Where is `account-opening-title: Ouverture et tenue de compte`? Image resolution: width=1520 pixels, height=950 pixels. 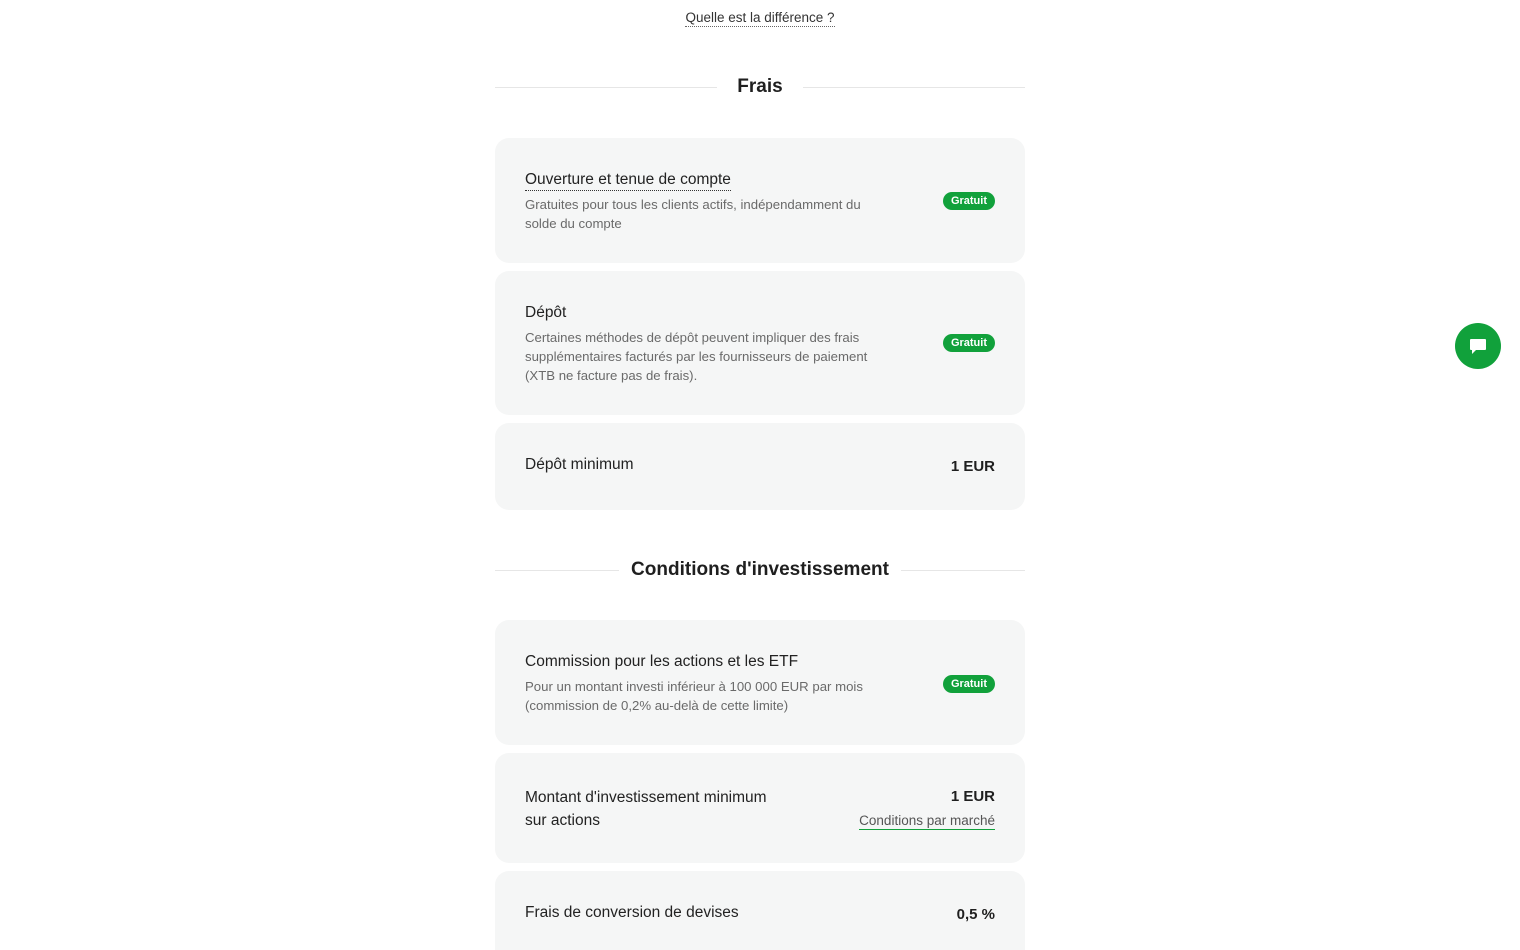 account-opening-title: Ouverture et tenue de compte is located at coordinates (628, 181).